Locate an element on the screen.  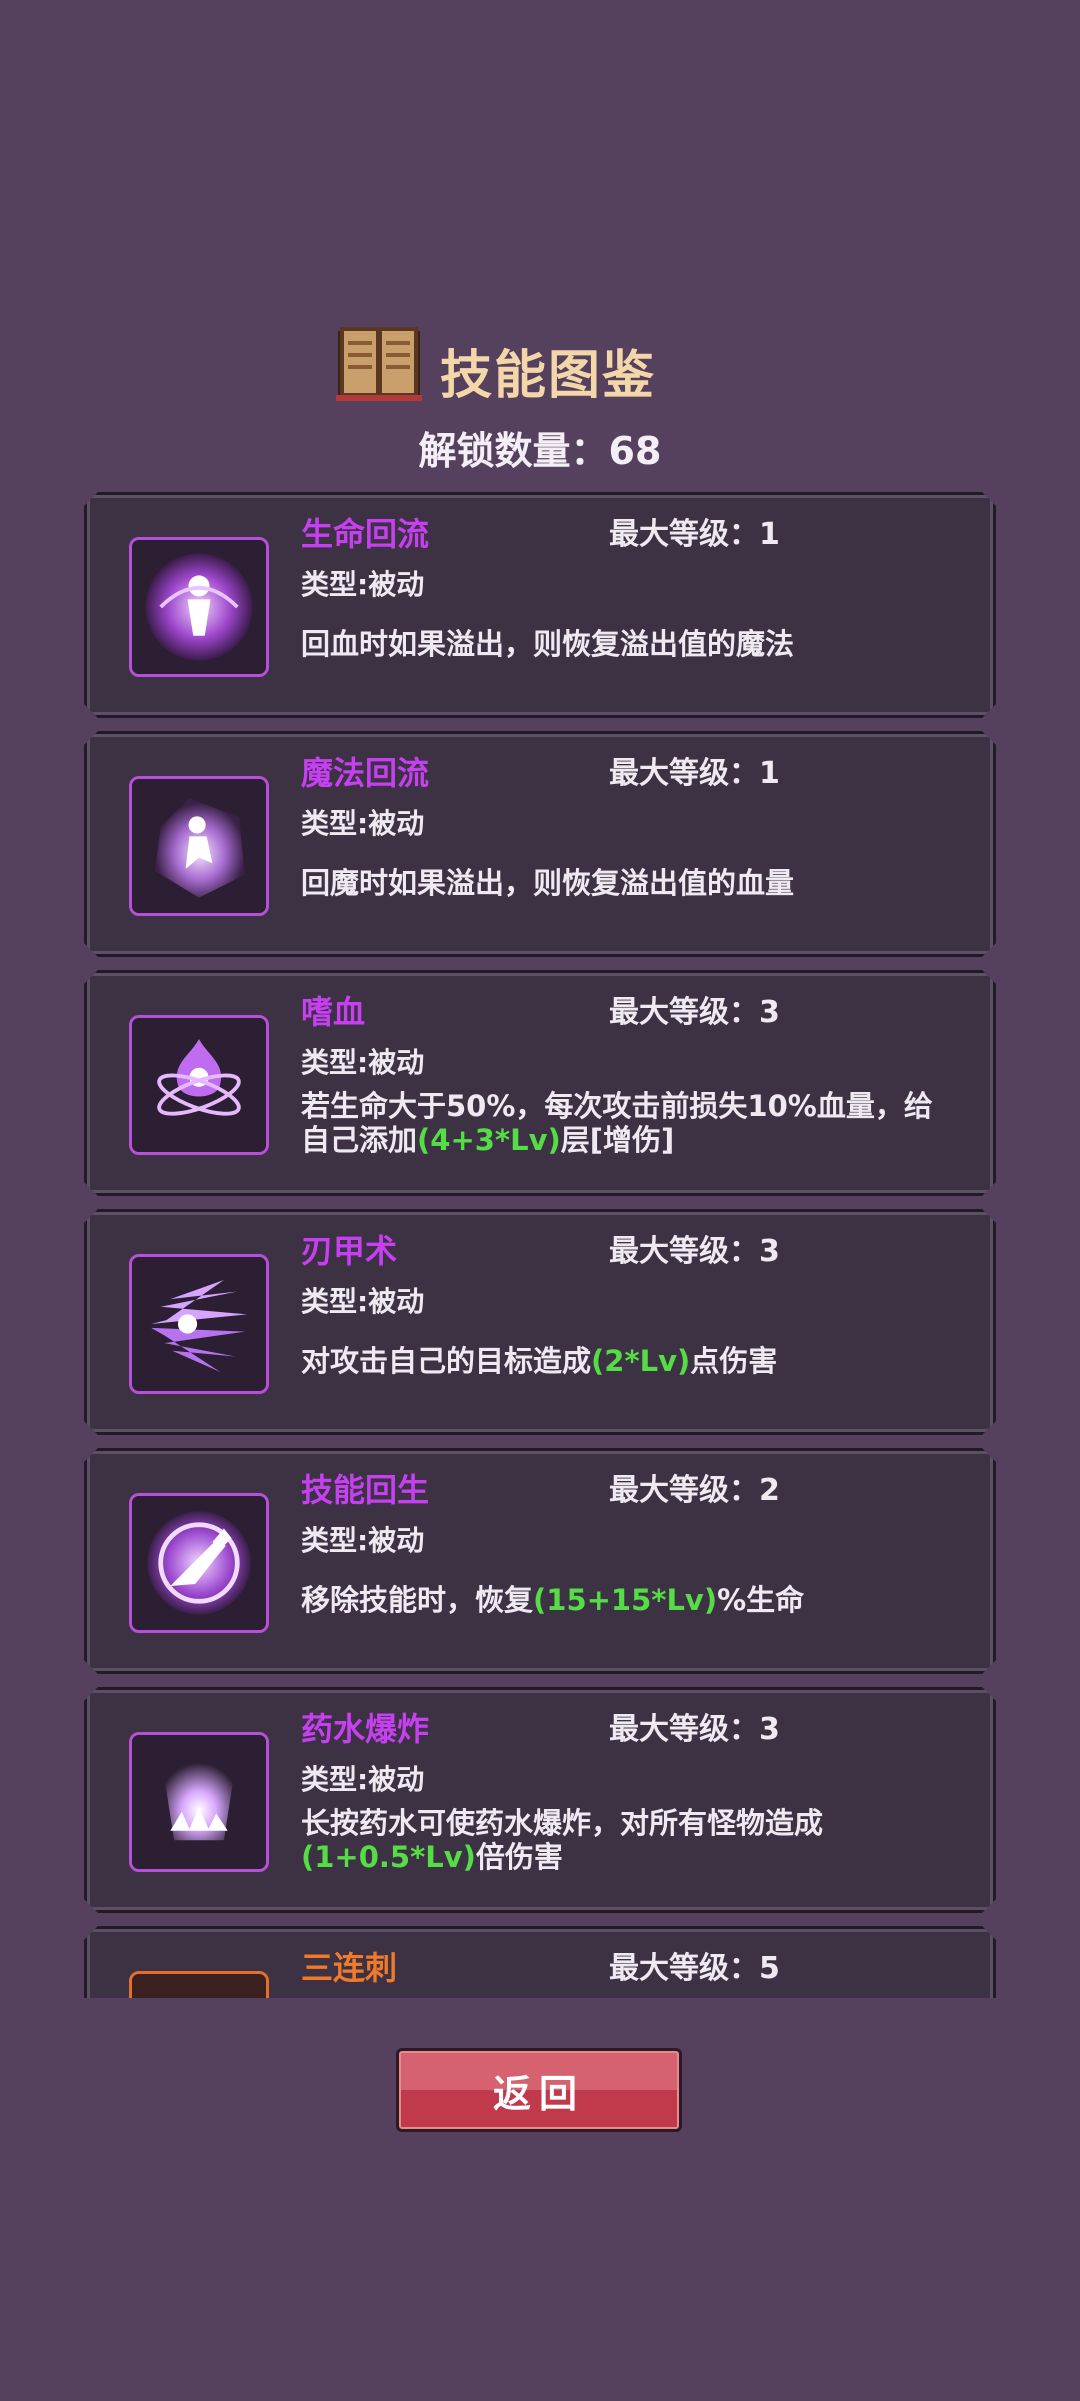
skill-formula: (2*Lv) is located at coordinates (641, 1361).